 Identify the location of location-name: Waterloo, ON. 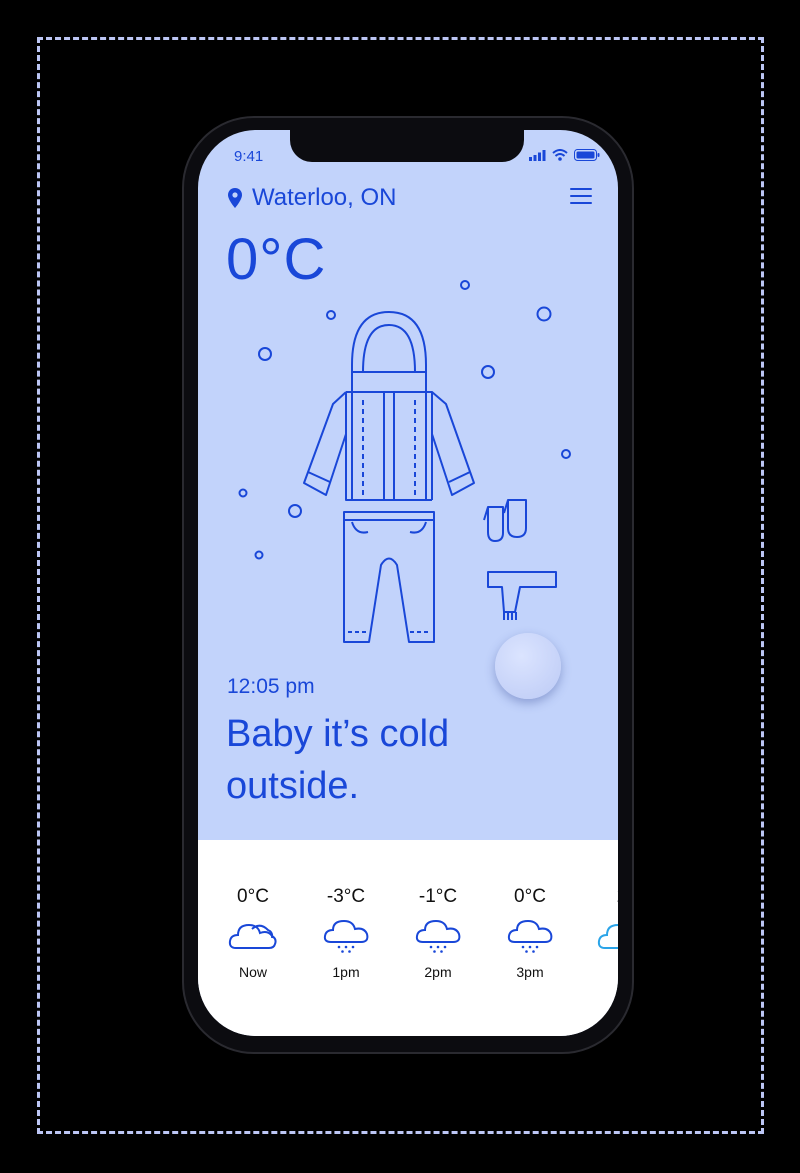
(324, 197).